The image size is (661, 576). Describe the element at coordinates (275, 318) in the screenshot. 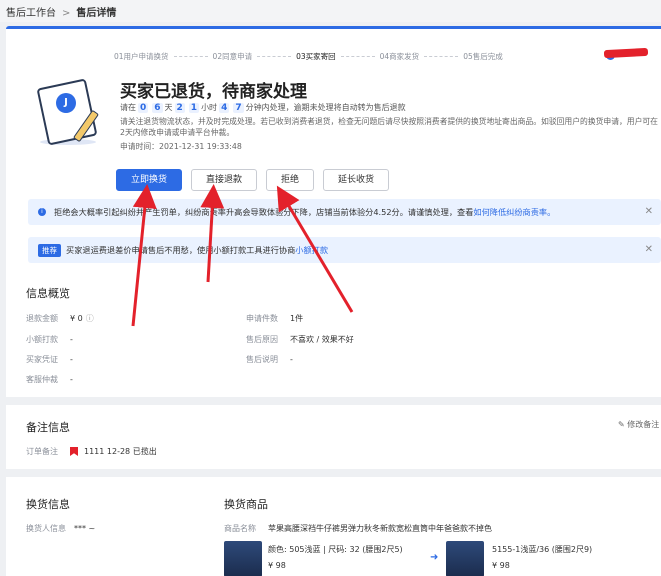

I see `apply-count-row: 申请件数 1件` at that location.